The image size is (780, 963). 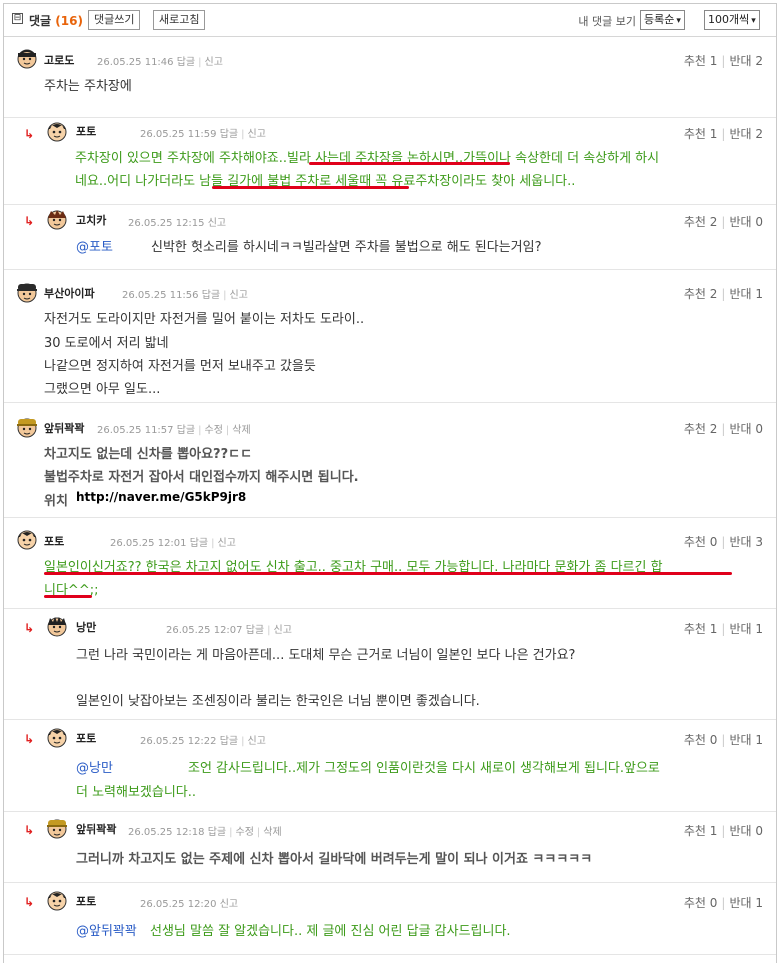 I want to click on comment-text: 일본인이 낮잡아보는 조센징이라 불리는 한국인은 너님 뿐이면 좋겠습니다., so click(x=278, y=701).